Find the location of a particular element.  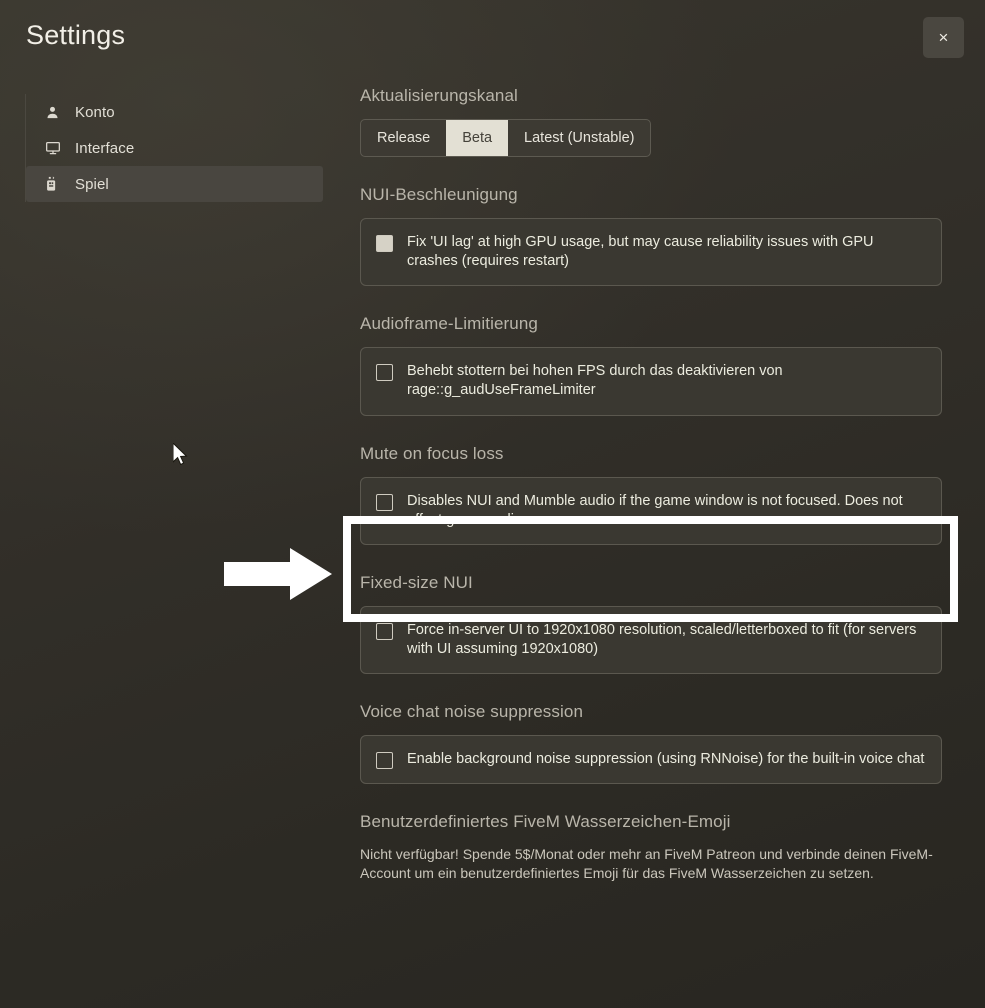

mute-on-focus-loss-checkbox is located at coordinates (384, 502).